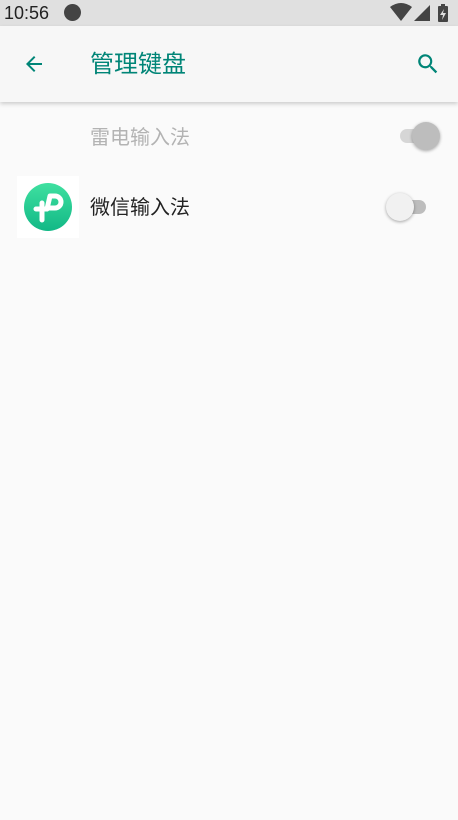 This screenshot has height=820, width=458. I want to click on search-icon, so click(428, 64).